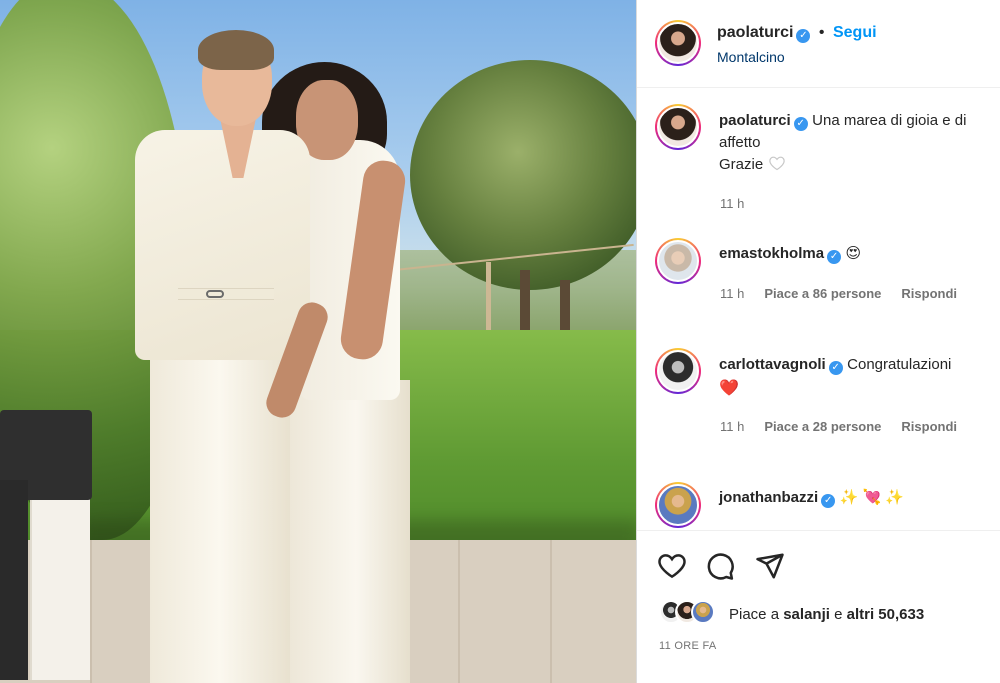 The height and width of the screenshot is (683, 1000). I want to click on comment-text: ✨ 💘 ✨, so click(871, 497).